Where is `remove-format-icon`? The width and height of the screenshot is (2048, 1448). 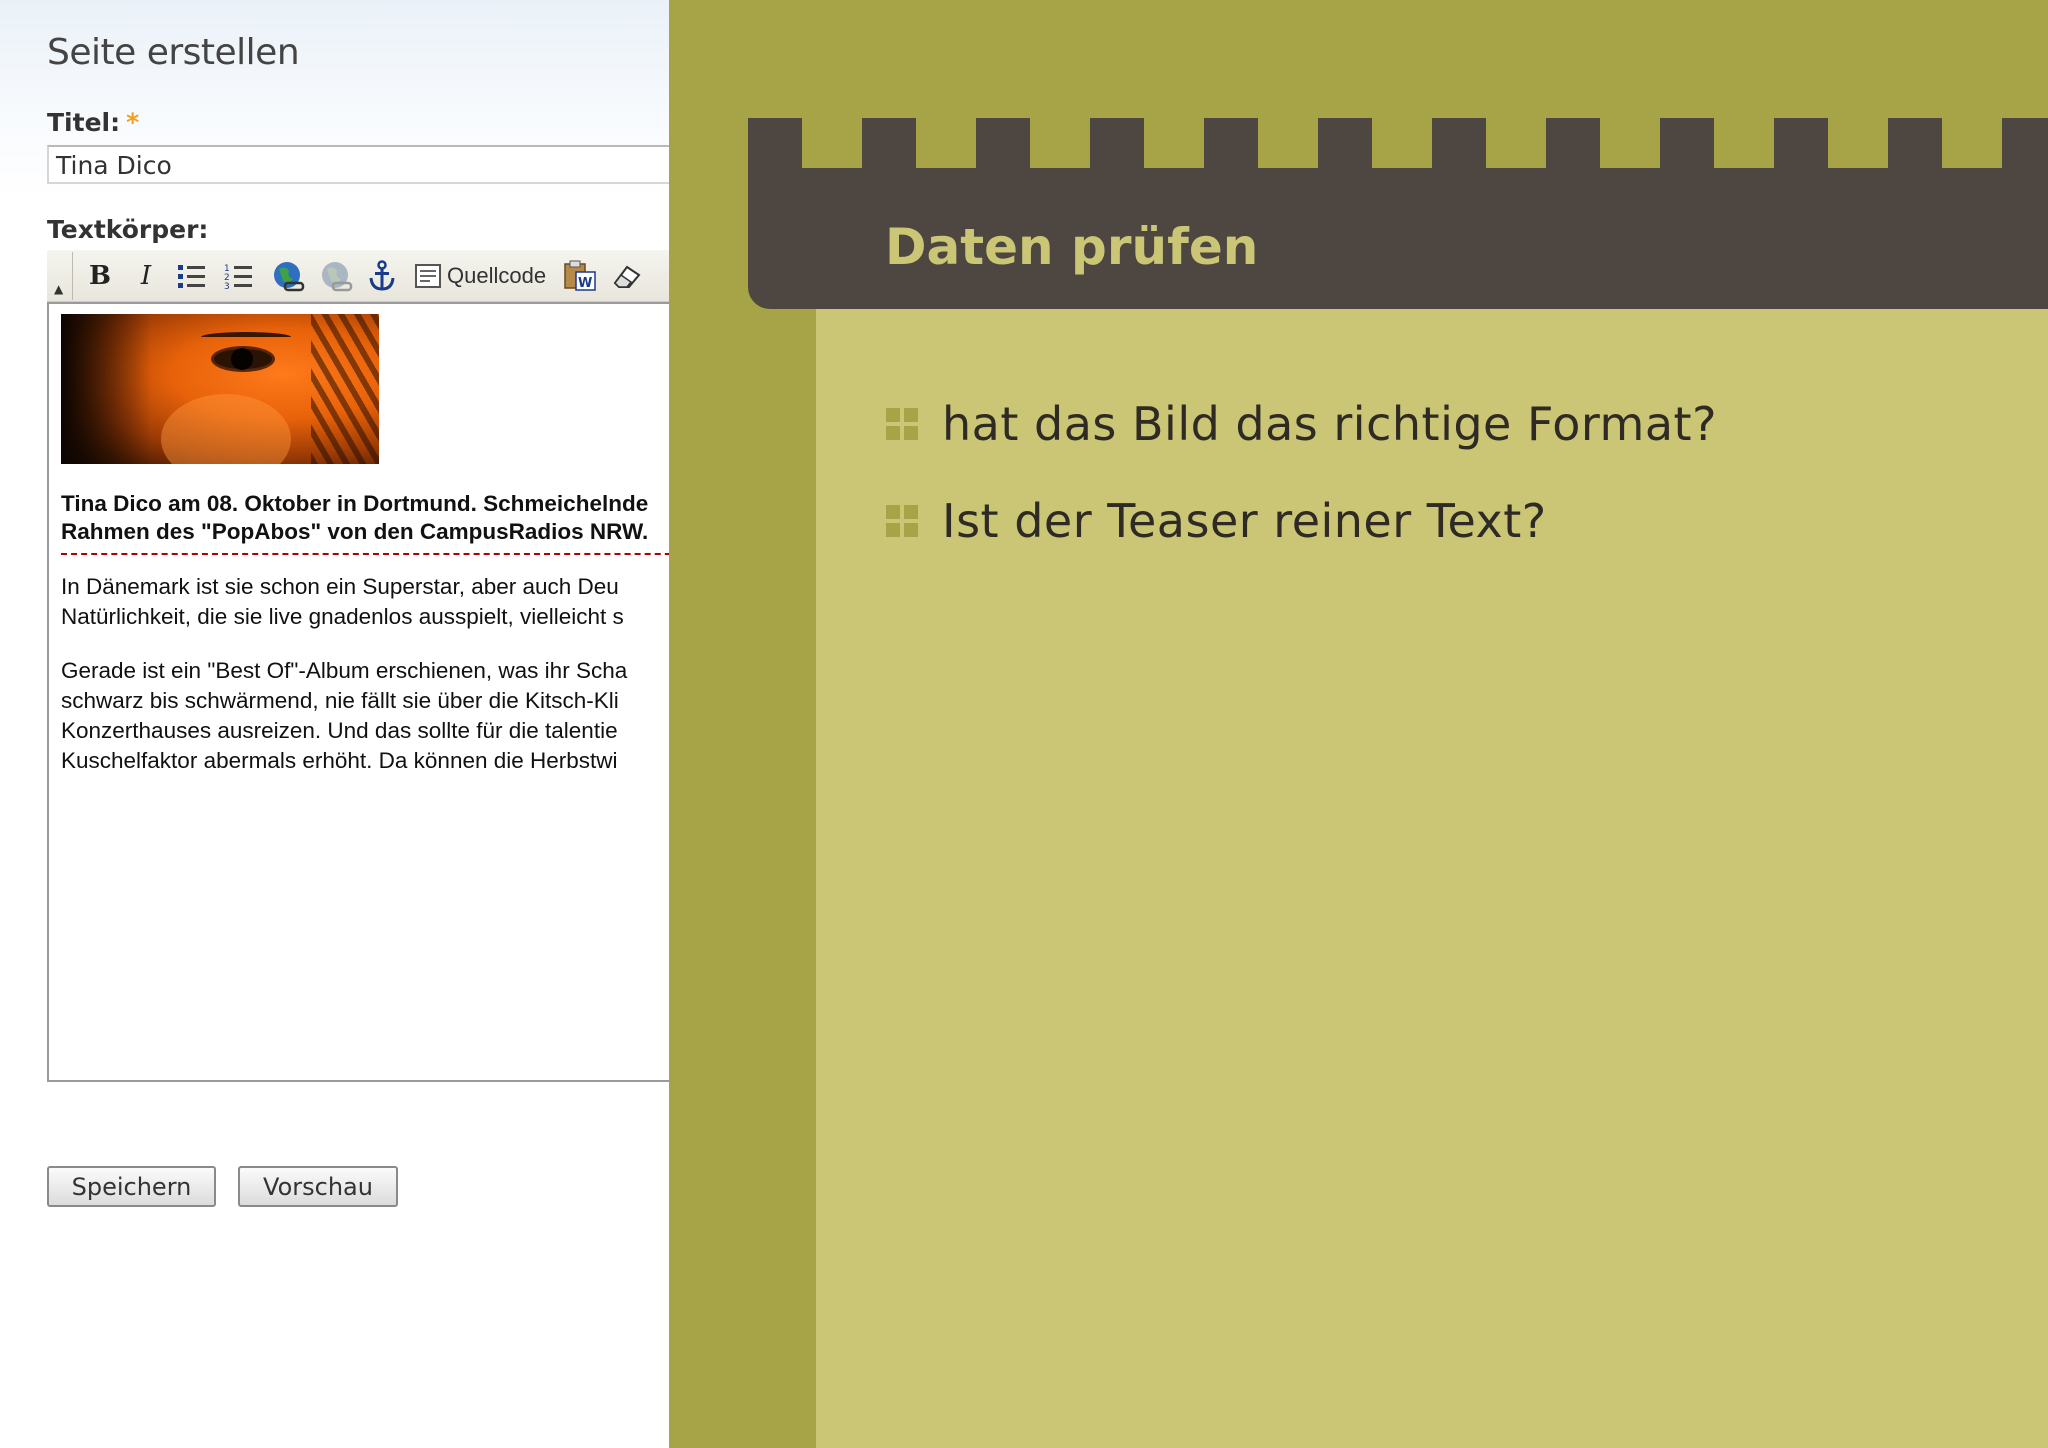 remove-format-icon is located at coordinates (627, 276).